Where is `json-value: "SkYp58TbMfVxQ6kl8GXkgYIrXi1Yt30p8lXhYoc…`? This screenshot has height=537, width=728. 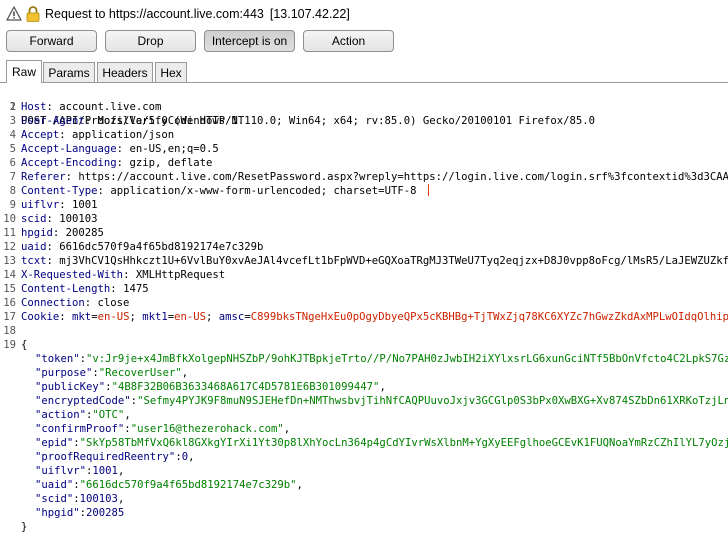 json-value: "SkYp58TbMfVxQ6kl8GXkgYIrXi1Yt30p8lXhYoc… is located at coordinates (403, 443).